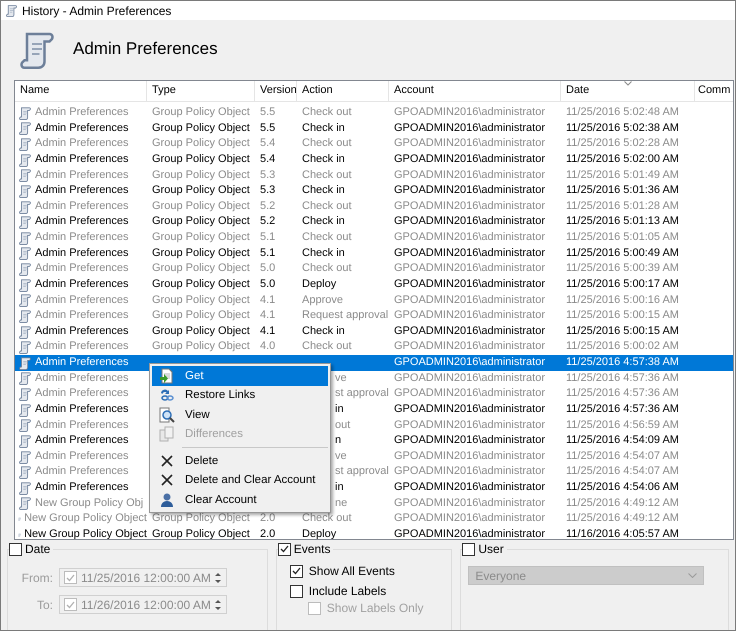  What do you see at coordinates (622, 425) in the screenshot?
I see `table-cell-text: 11/25/2016 4:56:59 AM` at bounding box center [622, 425].